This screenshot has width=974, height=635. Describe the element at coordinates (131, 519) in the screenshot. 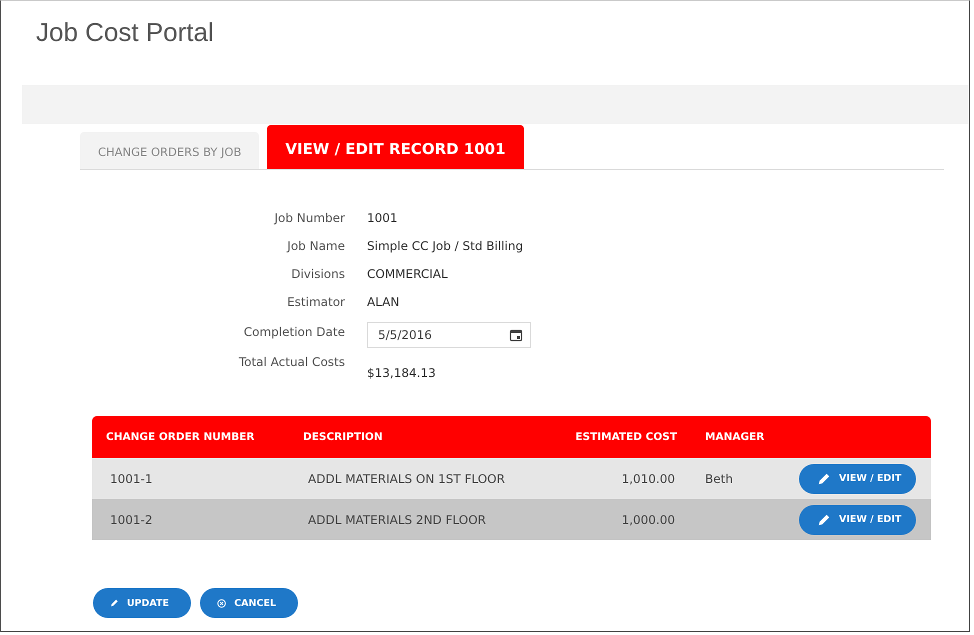

I see `table-cell: 1001-2` at that location.